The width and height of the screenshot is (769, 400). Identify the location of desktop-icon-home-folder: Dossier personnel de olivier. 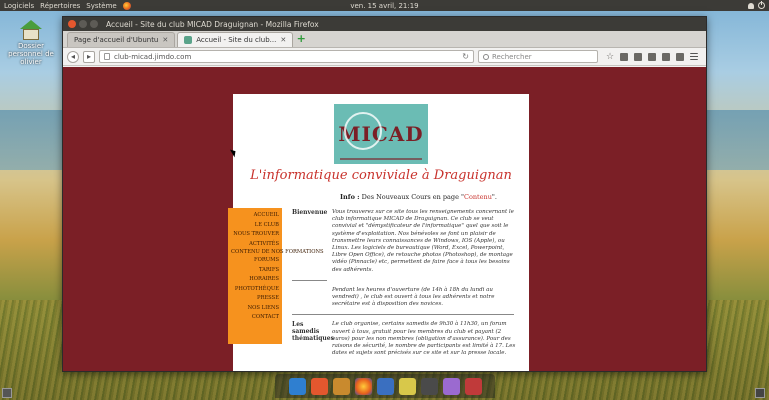
(31, 43).